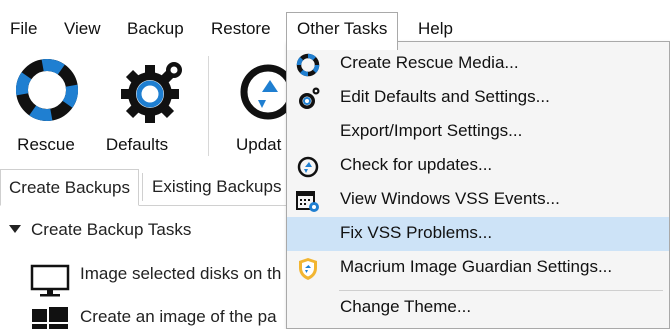 The width and height of the screenshot is (670, 329). What do you see at coordinates (50, 280) in the screenshot?
I see `monitor-icon` at bounding box center [50, 280].